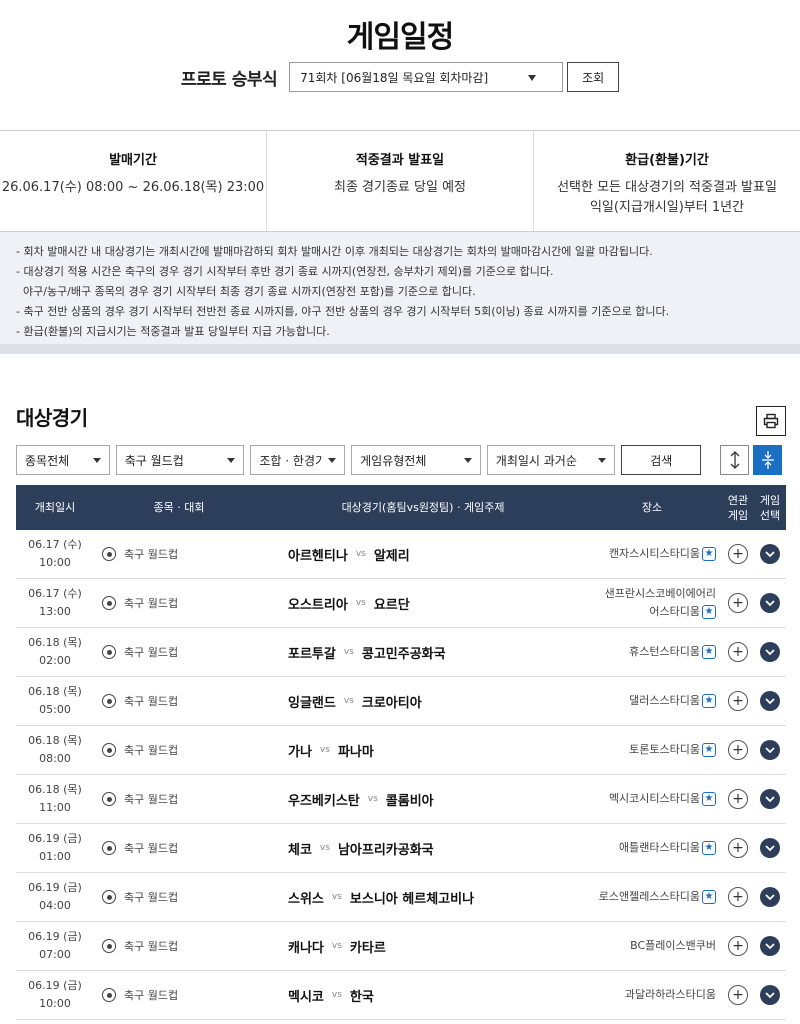  What do you see at coordinates (55, 954) in the screenshot?
I see `match-date-time: 07:00` at bounding box center [55, 954].